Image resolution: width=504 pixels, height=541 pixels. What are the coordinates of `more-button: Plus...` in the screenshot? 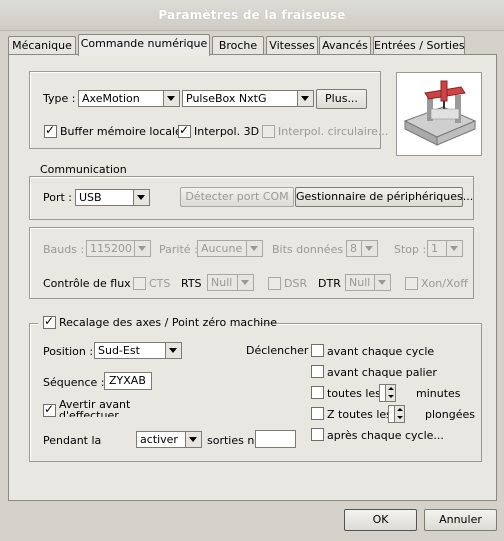 It's located at (341, 99).